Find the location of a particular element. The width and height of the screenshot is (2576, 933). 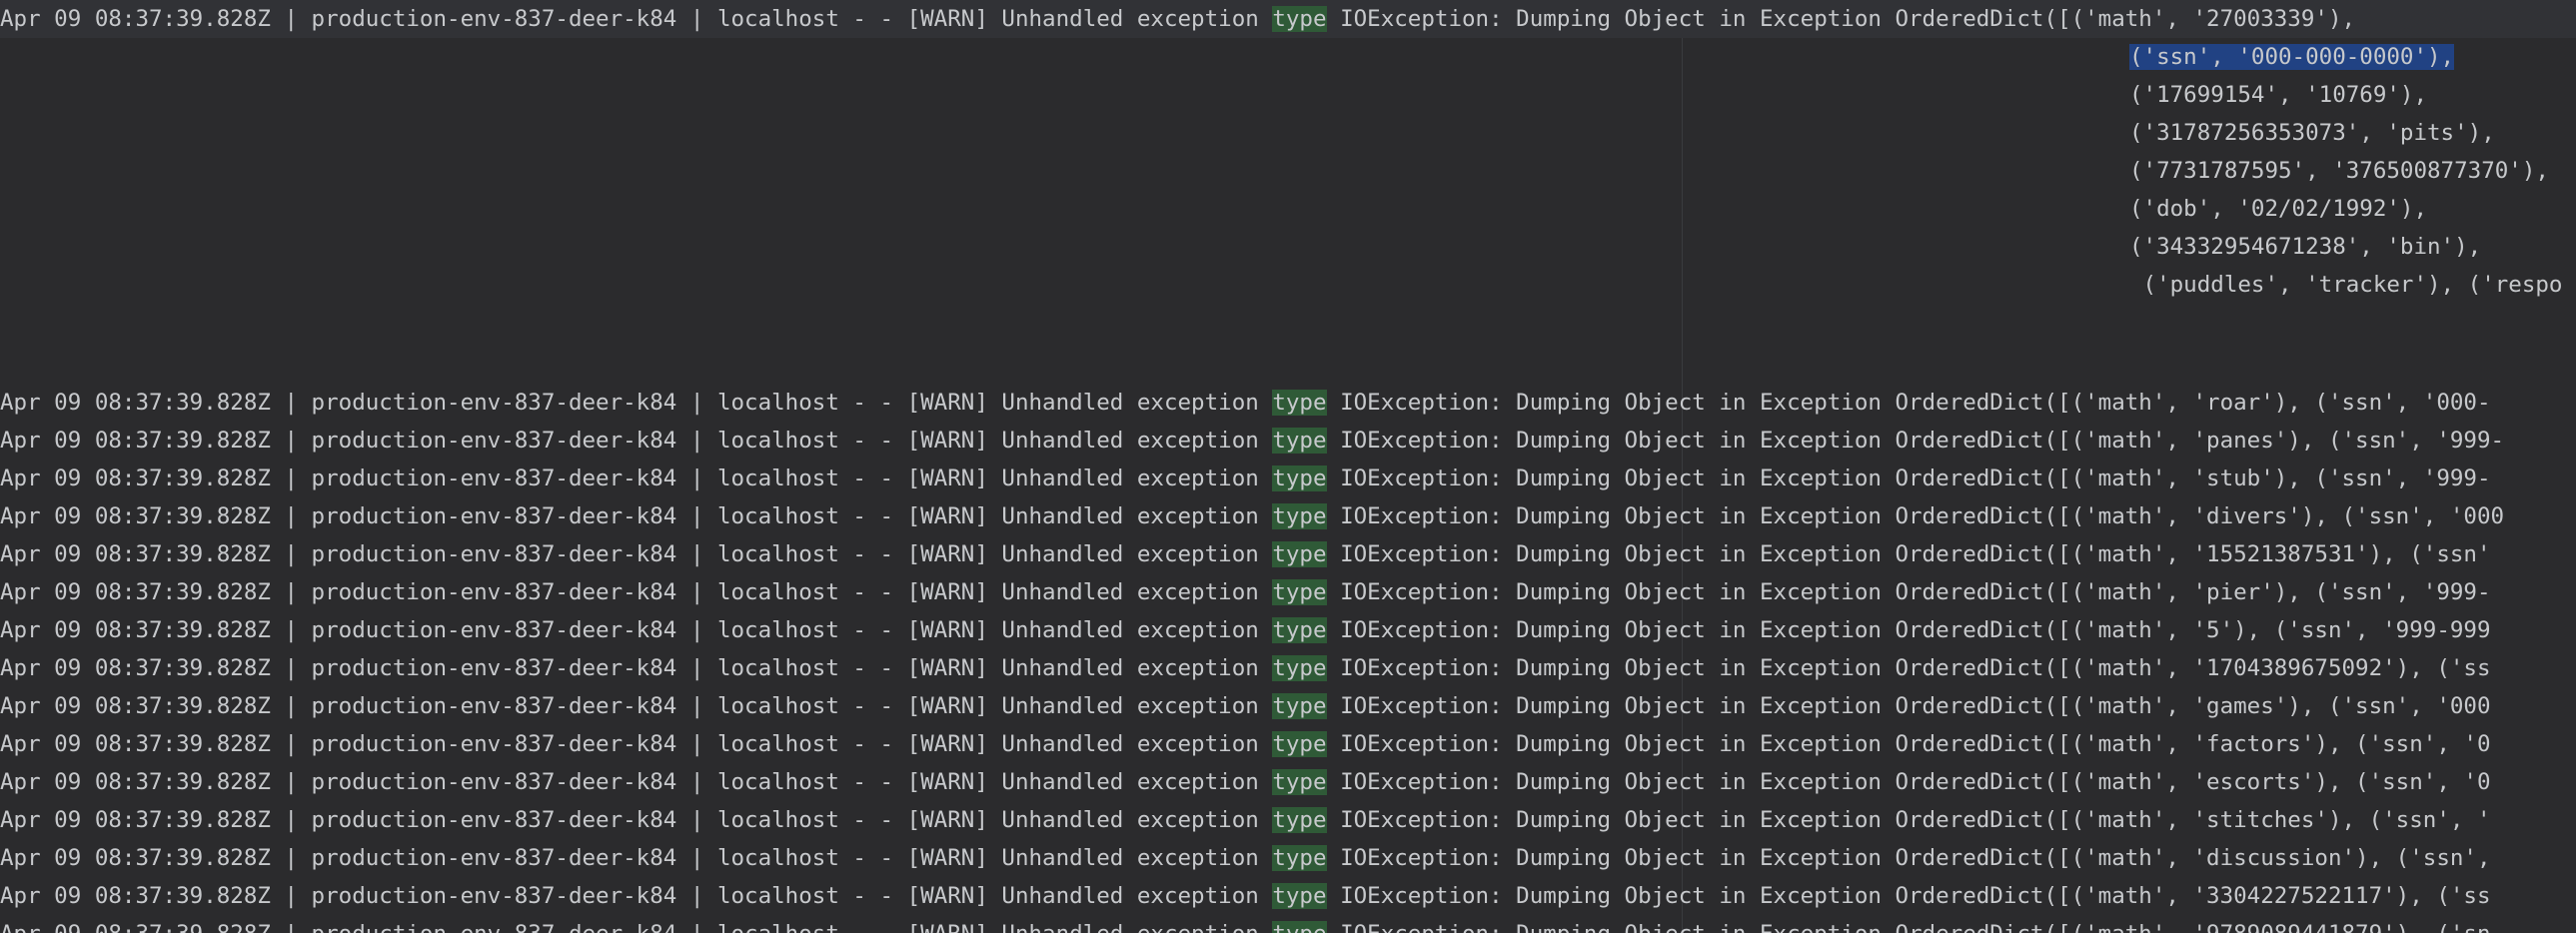

log-continuation-line: ('7731787595', '376500877370'), is located at coordinates (2339, 171).